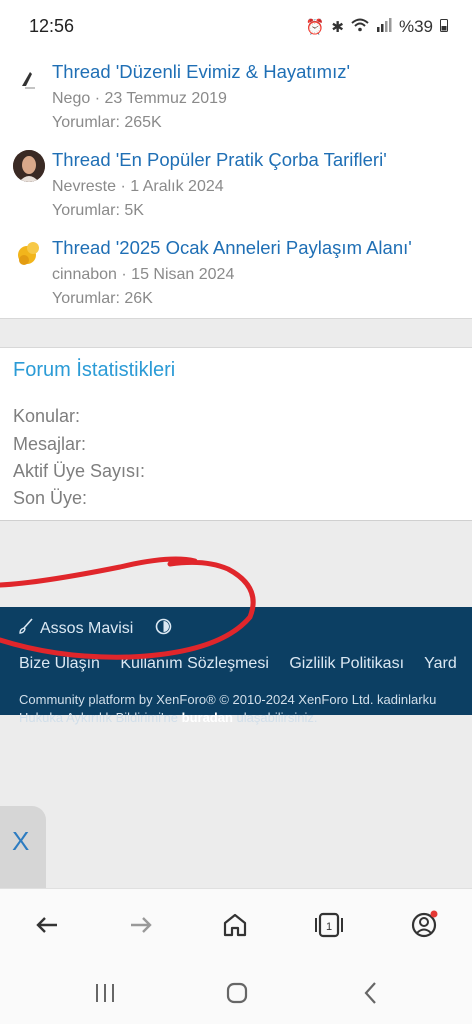 This screenshot has width=472, height=1024. Describe the element at coordinates (139, 98) in the screenshot. I see `thread-meta: Nego · 23 Temmuz 2019` at that location.